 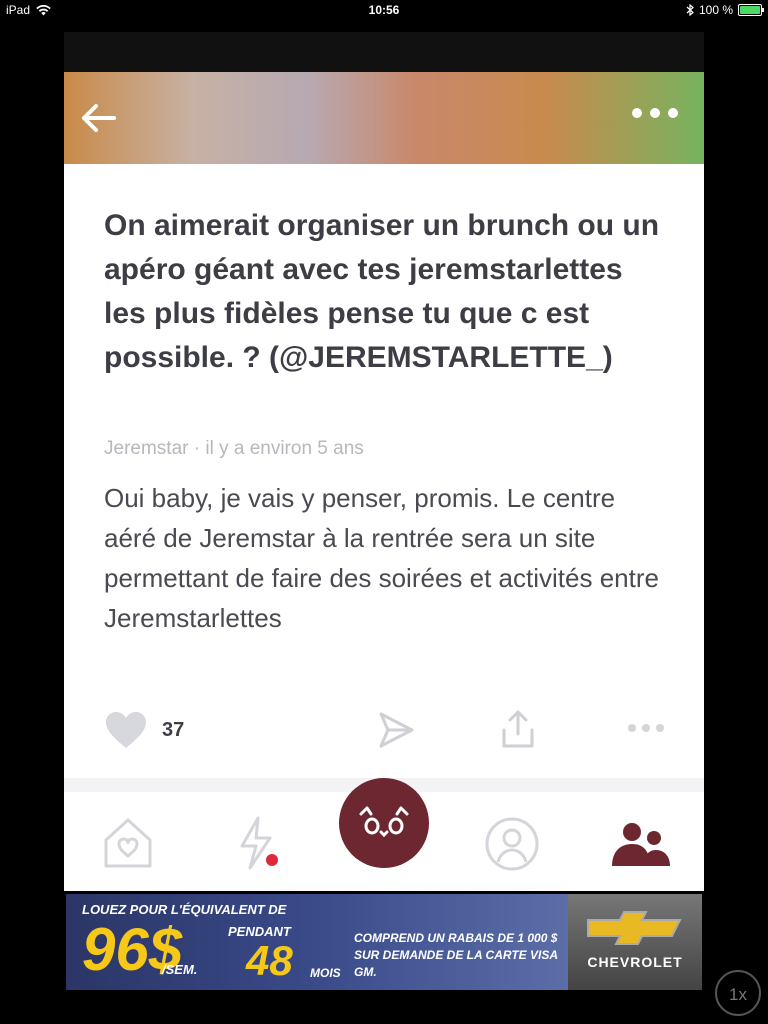 I want to click on more-options-icon, so click(x=646, y=728).